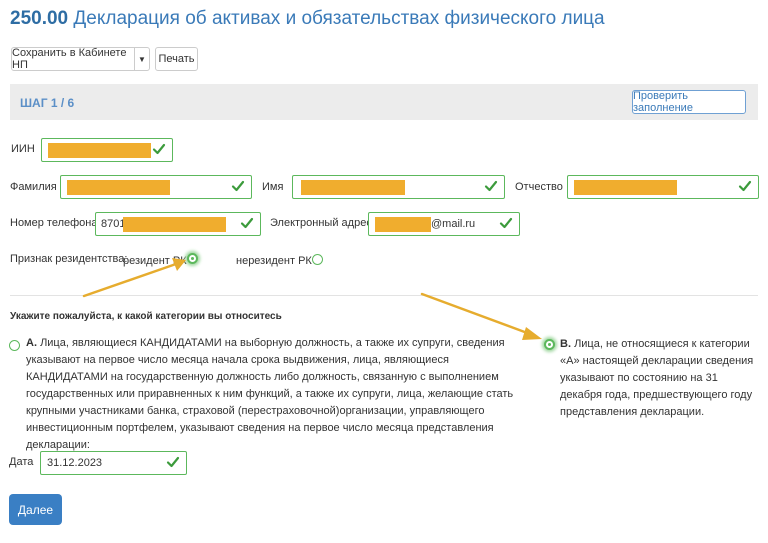 Image resolution: width=768 pixels, height=543 pixels. I want to click on next-button-label: Далее, so click(35, 509).